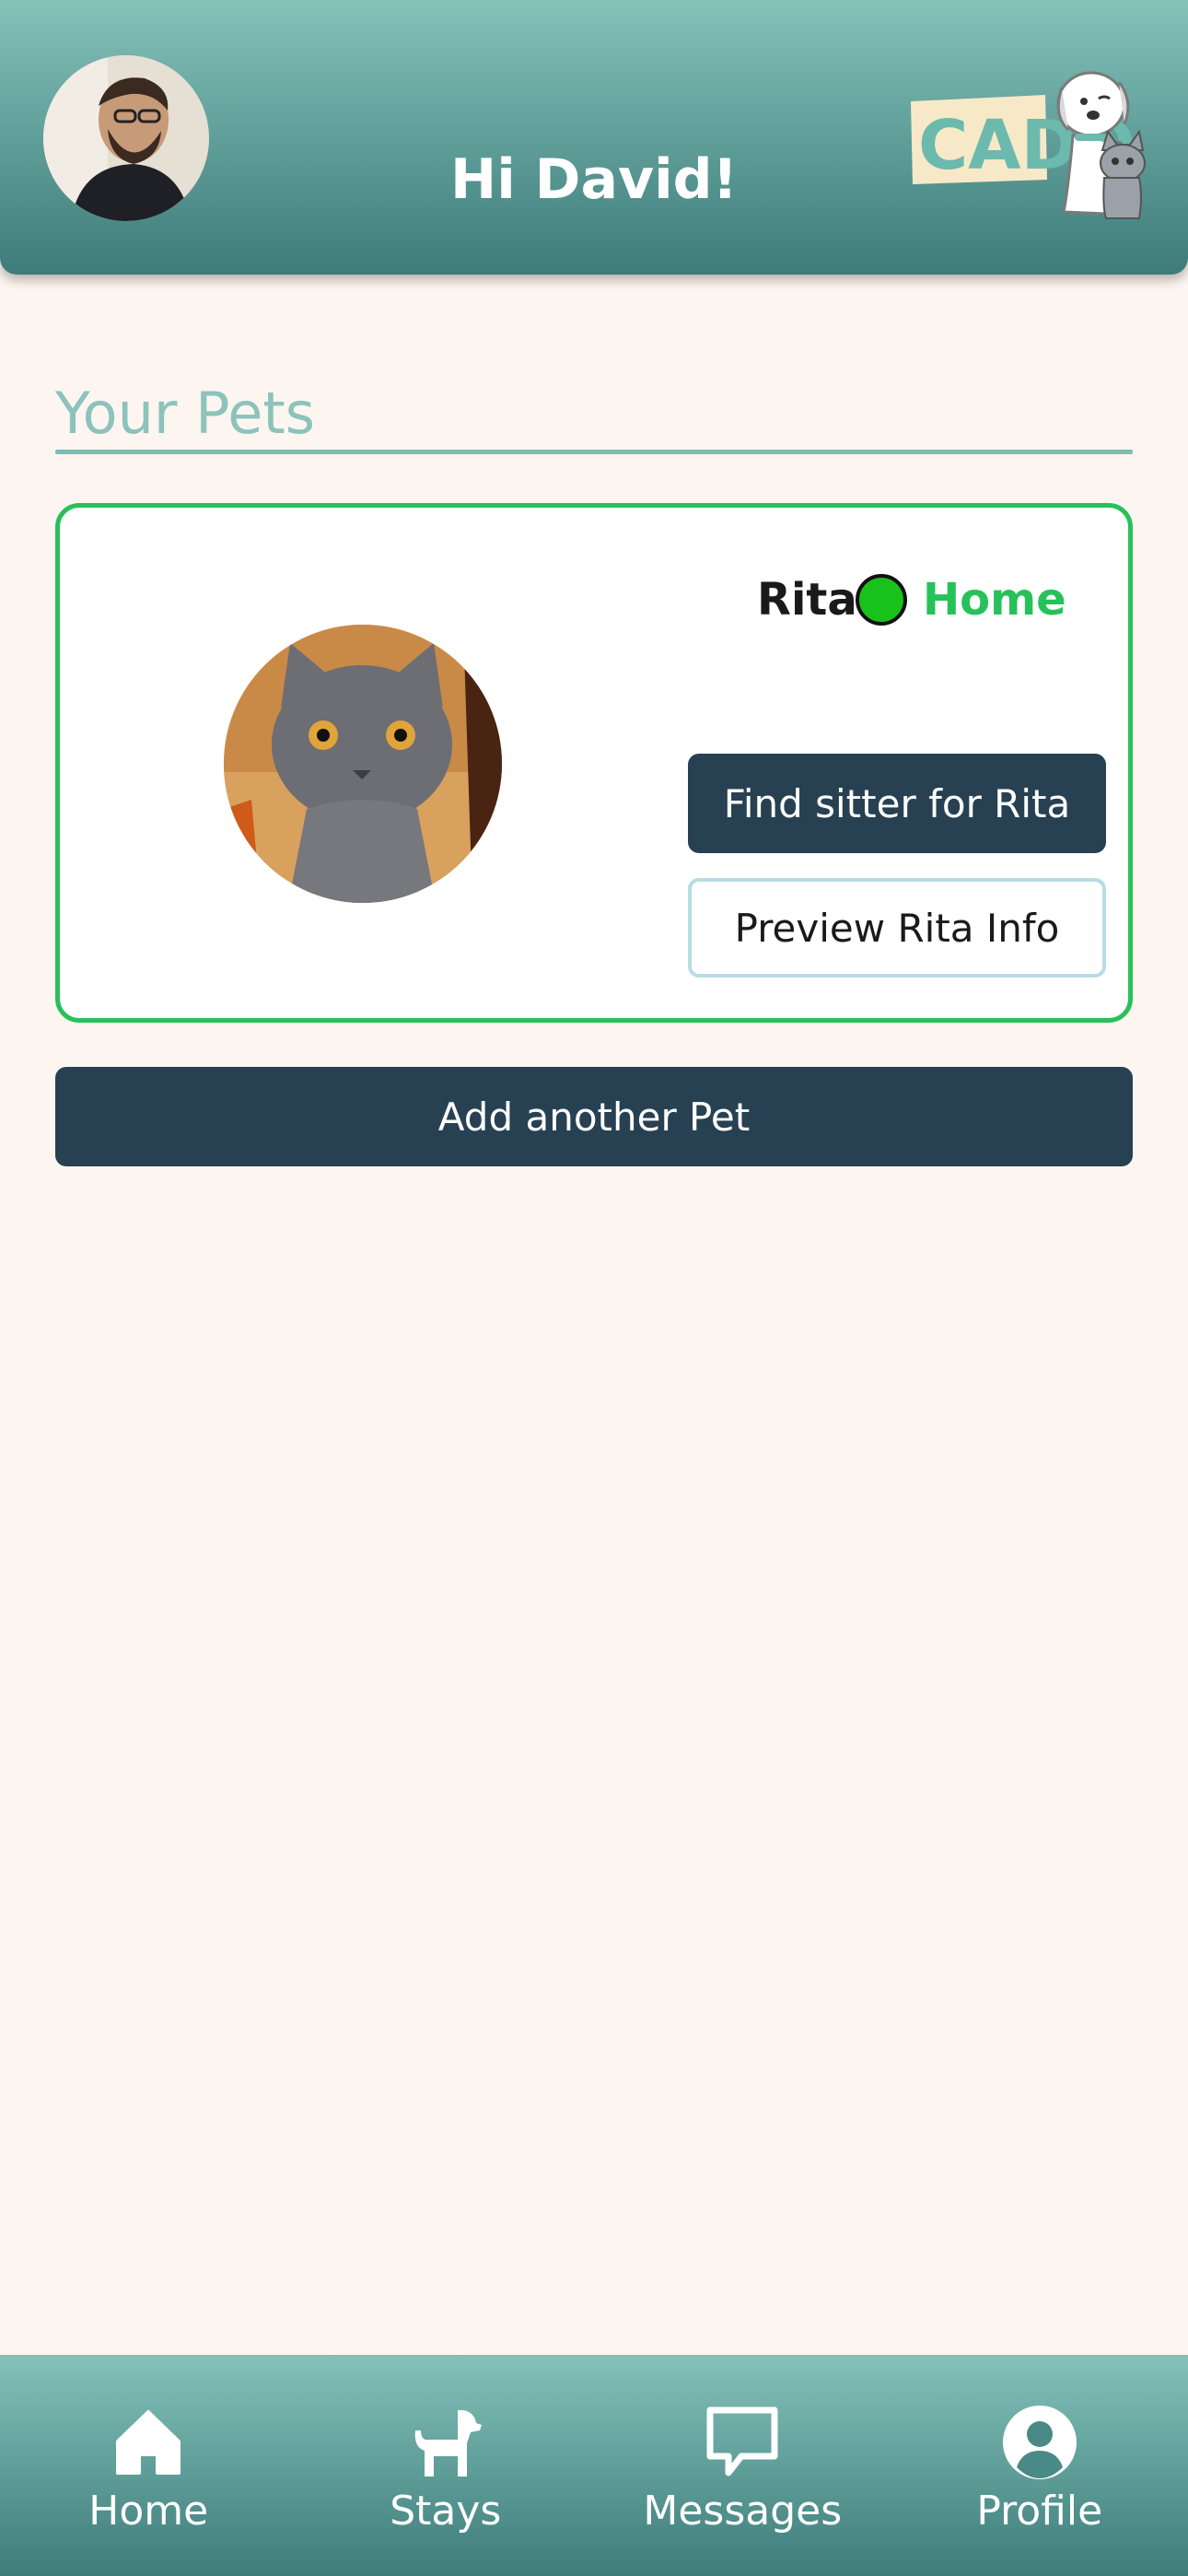 The width and height of the screenshot is (1188, 2576). What do you see at coordinates (448, 2443) in the screenshot?
I see `dog-icon` at bounding box center [448, 2443].